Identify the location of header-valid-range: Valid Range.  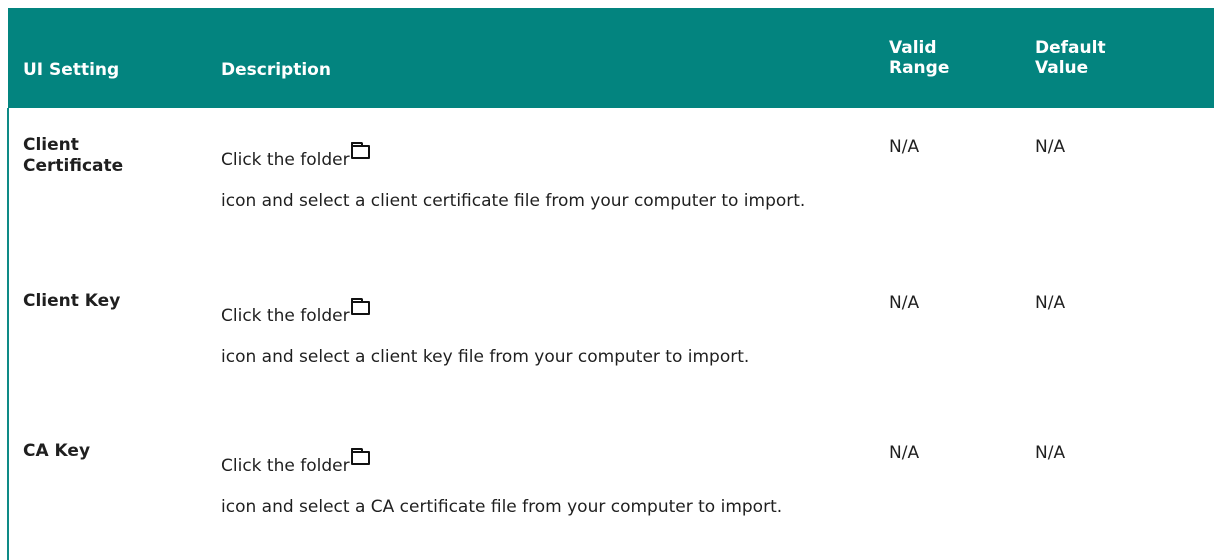
(919, 58).